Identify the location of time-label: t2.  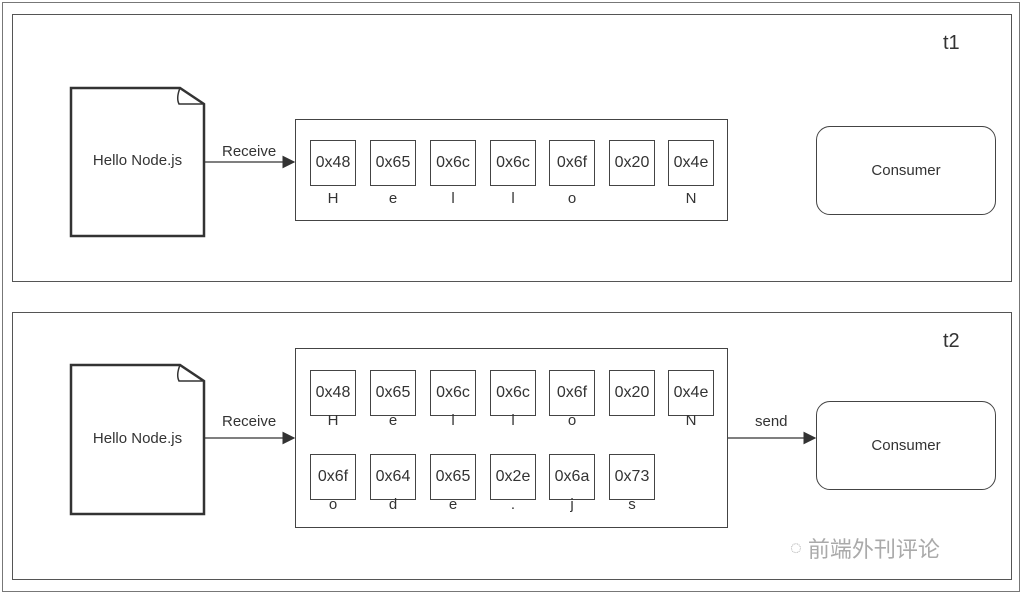
(951, 341).